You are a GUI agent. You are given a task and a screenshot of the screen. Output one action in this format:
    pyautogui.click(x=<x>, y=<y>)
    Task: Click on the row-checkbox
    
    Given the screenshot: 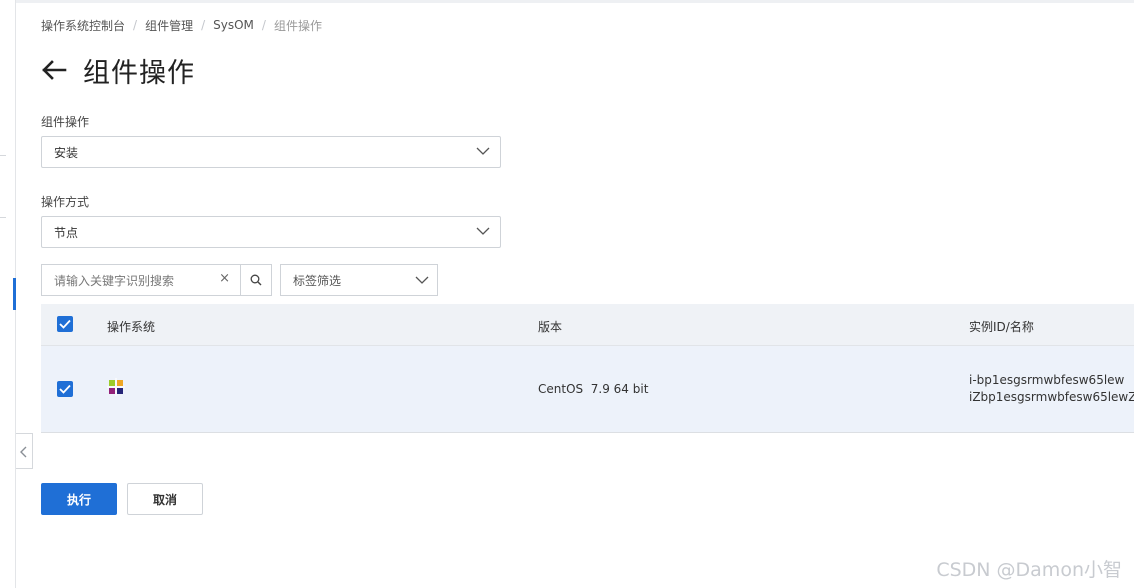 What is the action you would take?
    pyautogui.click(x=65, y=389)
    